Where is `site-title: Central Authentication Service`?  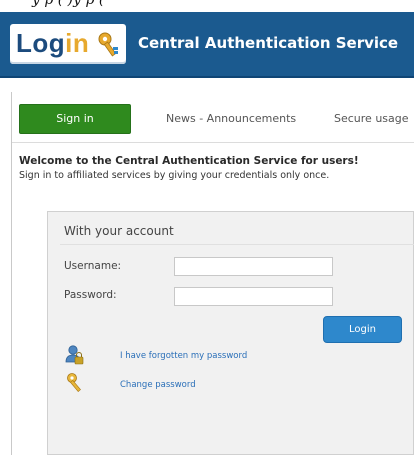 site-title: Central Authentication Service is located at coordinates (268, 43).